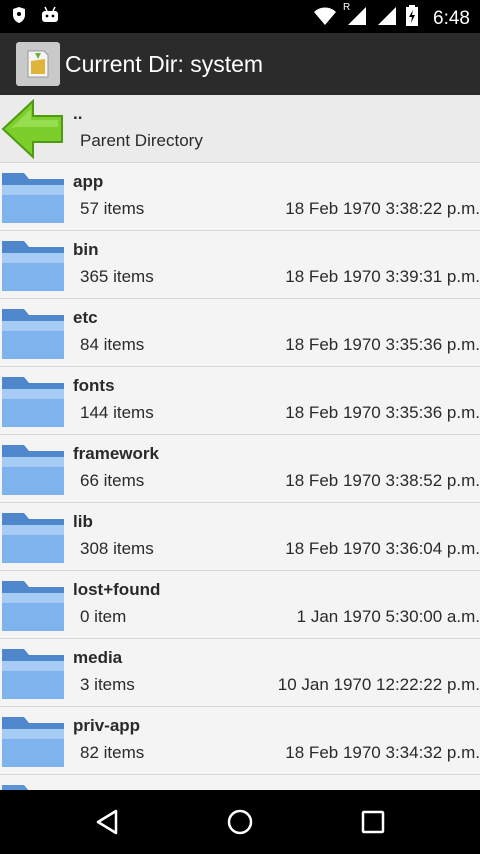  I want to click on recents-icon, so click(373, 822).